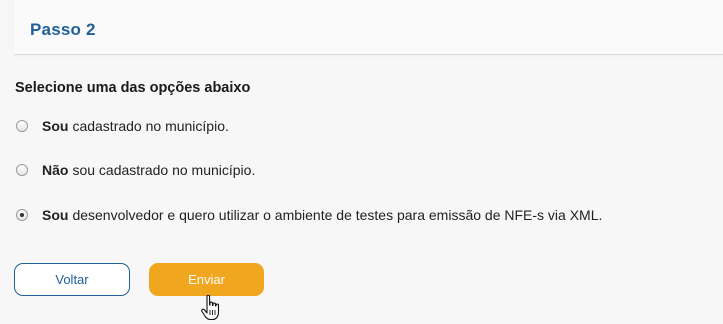  Describe the element at coordinates (206, 279) in the screenshot. I see `send-button: Enviar` at that location.